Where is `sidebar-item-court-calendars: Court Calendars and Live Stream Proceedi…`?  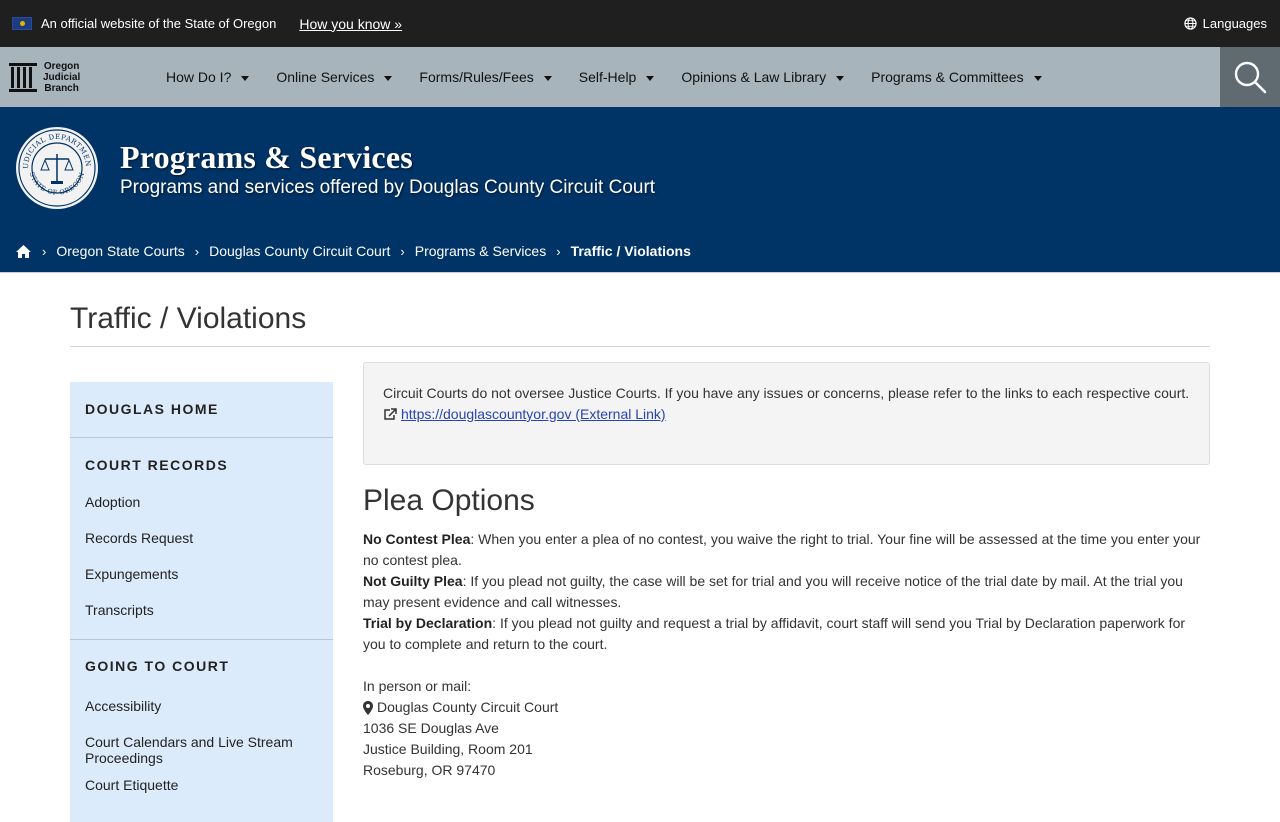 sidebar-item-court-calendars: Court Calendars and Live Stream Proceedi… is located at coordinates (201, 750).